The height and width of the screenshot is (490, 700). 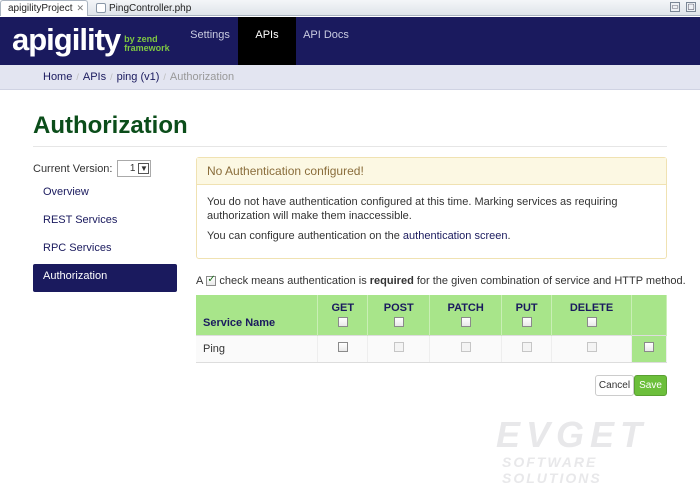 I want to click on checkbox-ping-post, so click(x=398, y=347).